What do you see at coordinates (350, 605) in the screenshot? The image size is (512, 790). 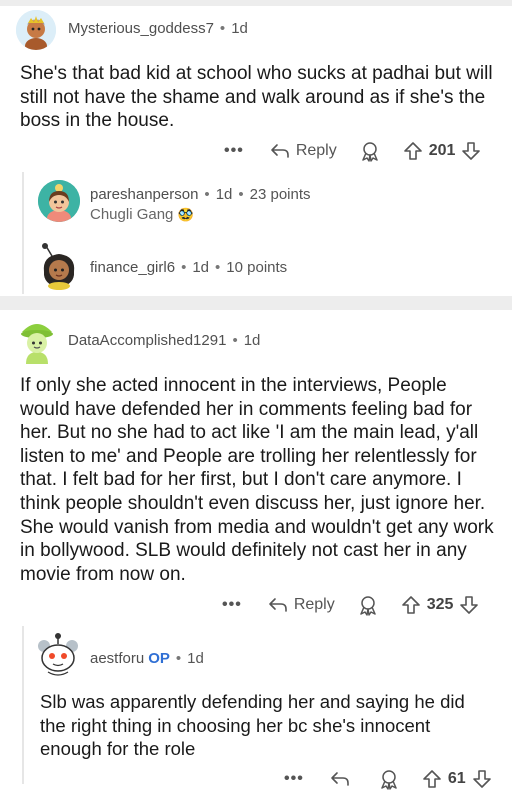 I see `comment-actions: ••• Reply 325` at bounding box center [350, 605].